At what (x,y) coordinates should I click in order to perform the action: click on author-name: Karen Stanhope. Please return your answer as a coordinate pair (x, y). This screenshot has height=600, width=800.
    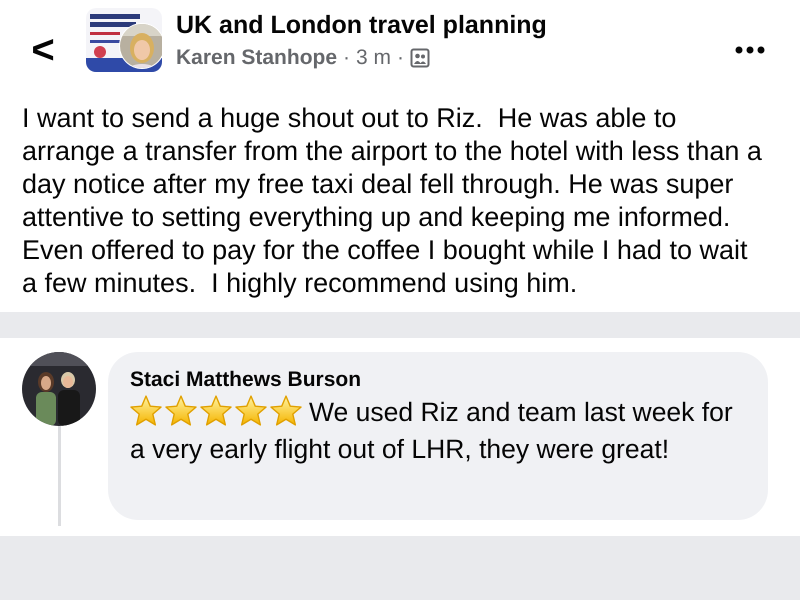
    Looking at the image, I should click on (257, 58).